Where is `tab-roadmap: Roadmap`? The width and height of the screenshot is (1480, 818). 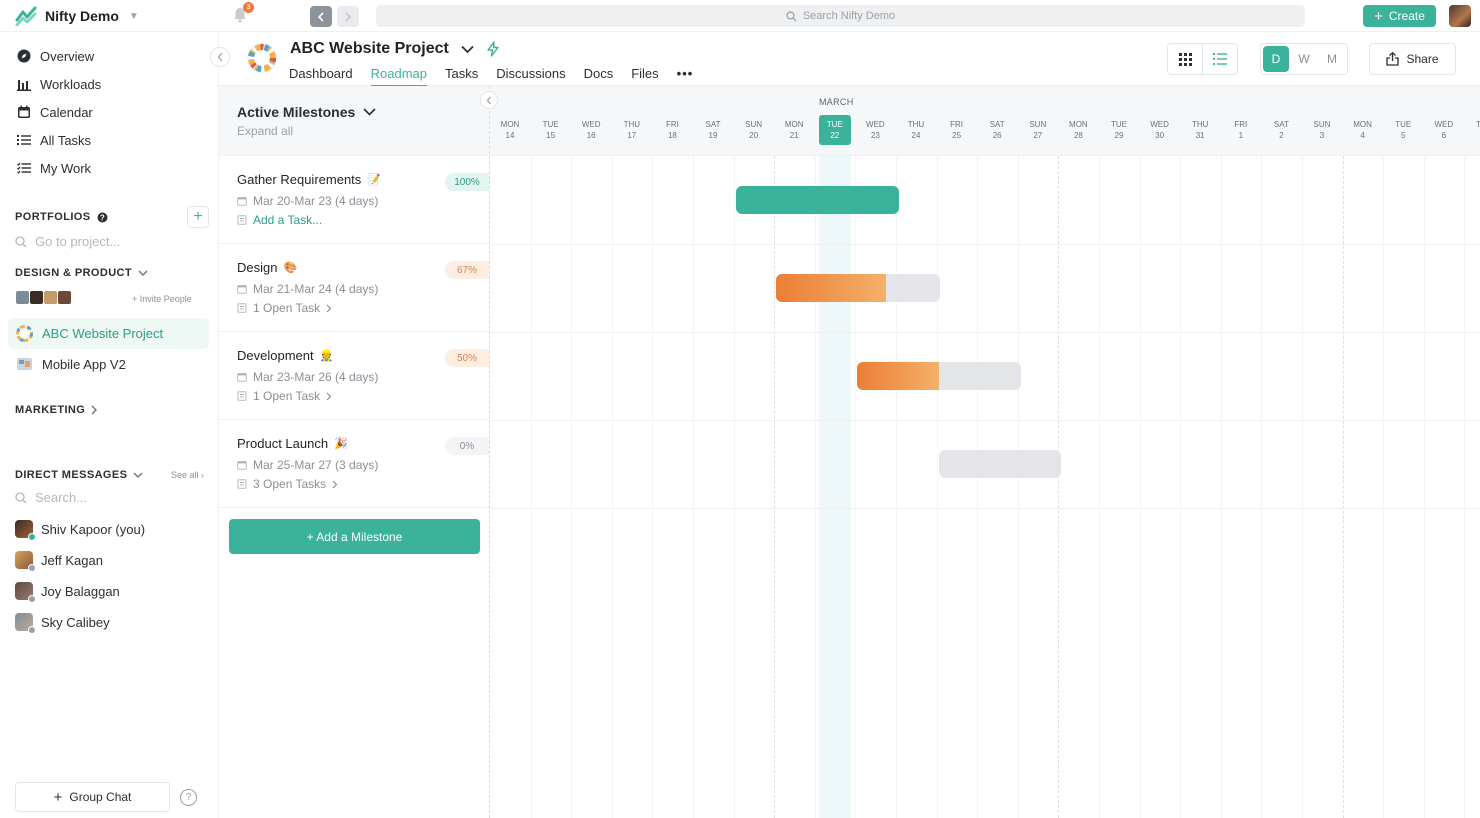 tab-roadmap: Roadmap is located at coordinates (398, 76).